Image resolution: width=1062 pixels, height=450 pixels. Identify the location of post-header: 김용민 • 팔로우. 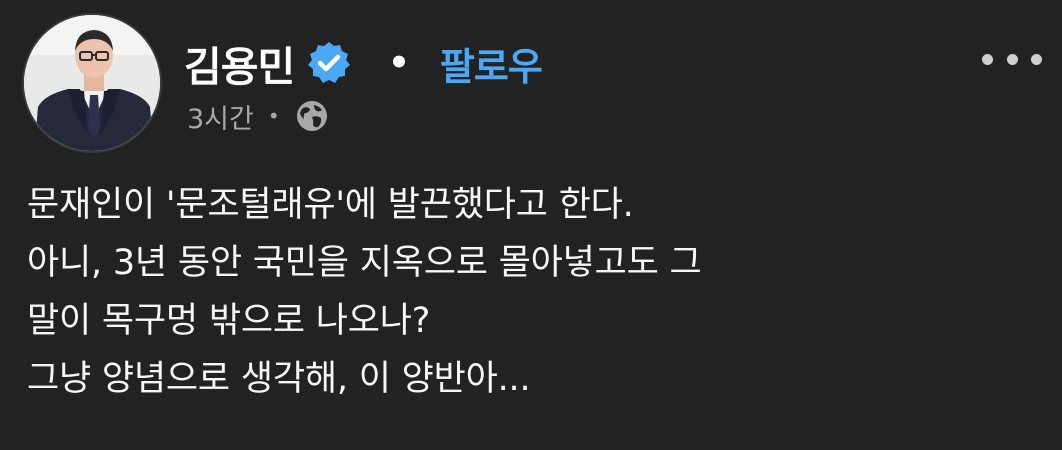
(363, 63).